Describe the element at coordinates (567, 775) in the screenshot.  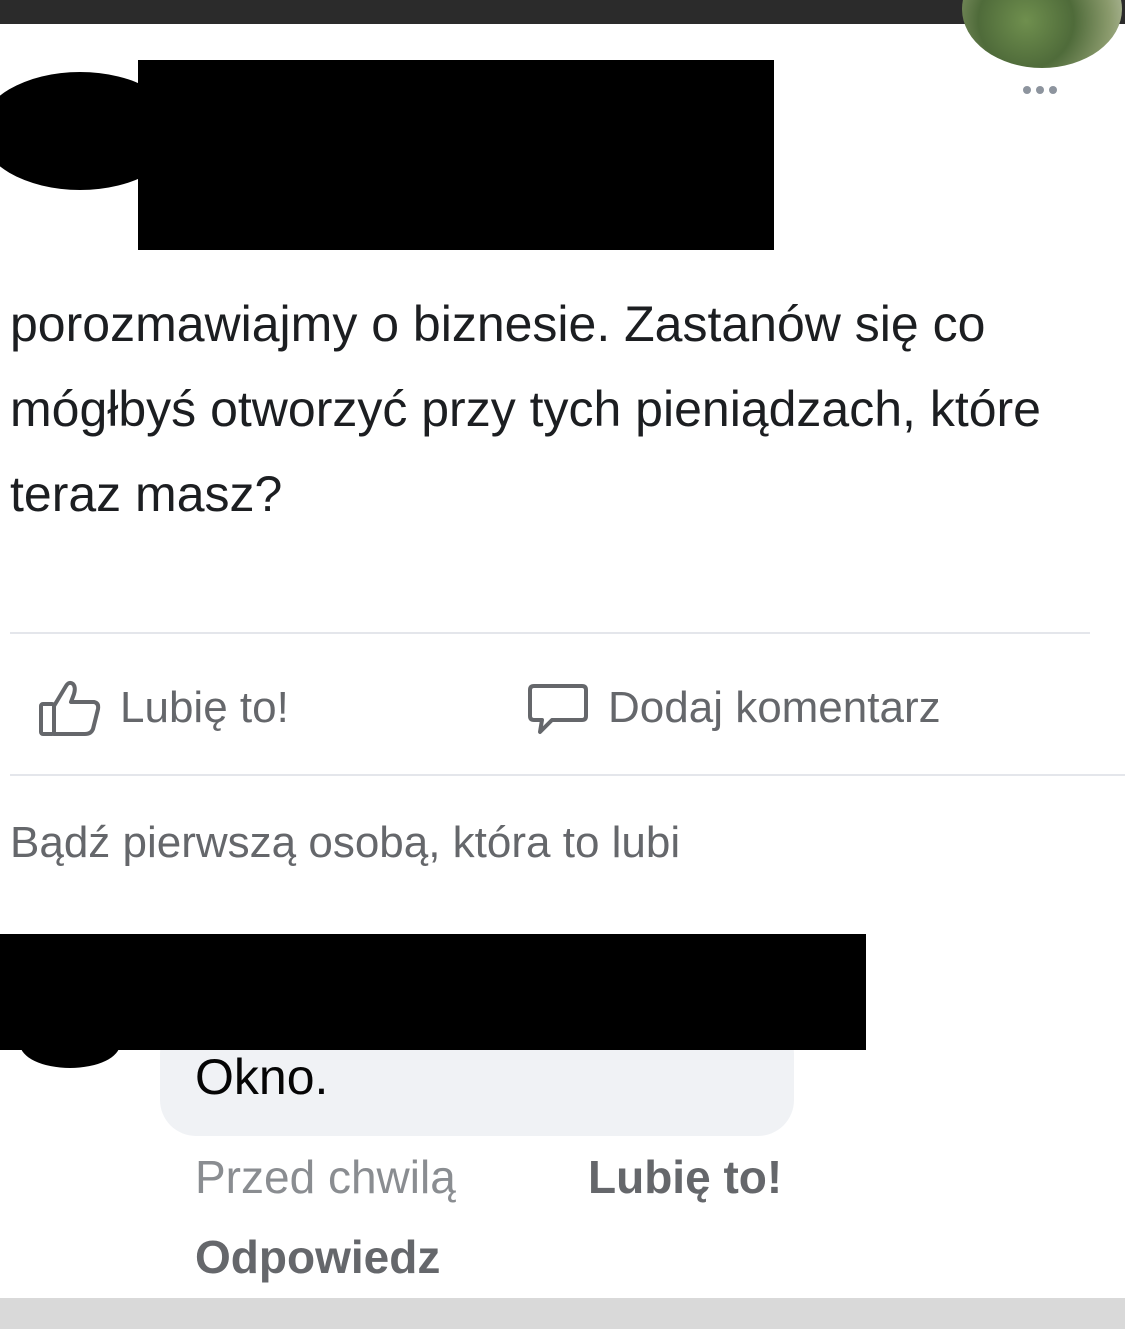
I see `divider-bottom` at that location.